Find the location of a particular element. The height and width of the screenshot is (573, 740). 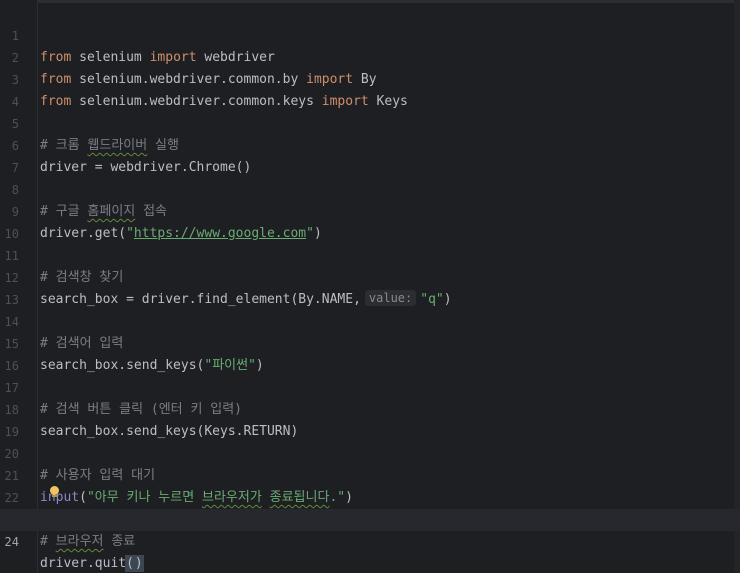

code-line: 5 # 크롬 웹드라이버 실행 is located at coordinates (370, 122).